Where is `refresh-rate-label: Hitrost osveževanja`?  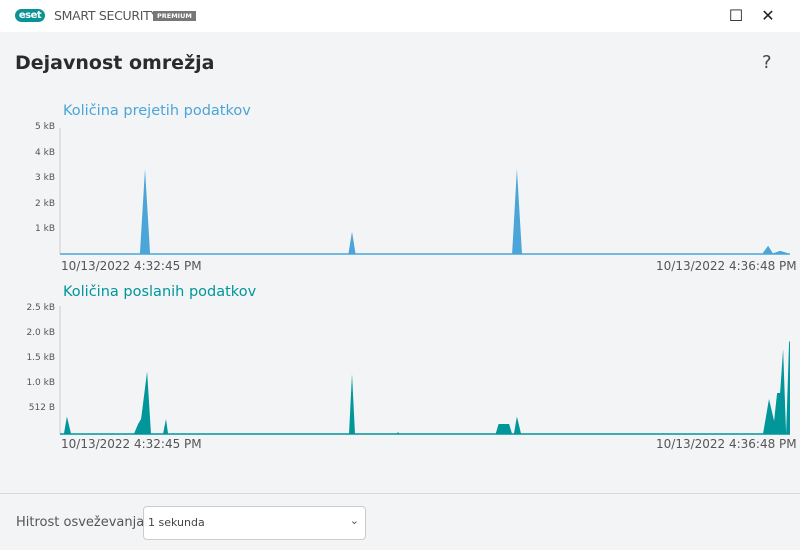 refresh-rate-label: Hitrost osveževanja is located at coordinates (80, 522).